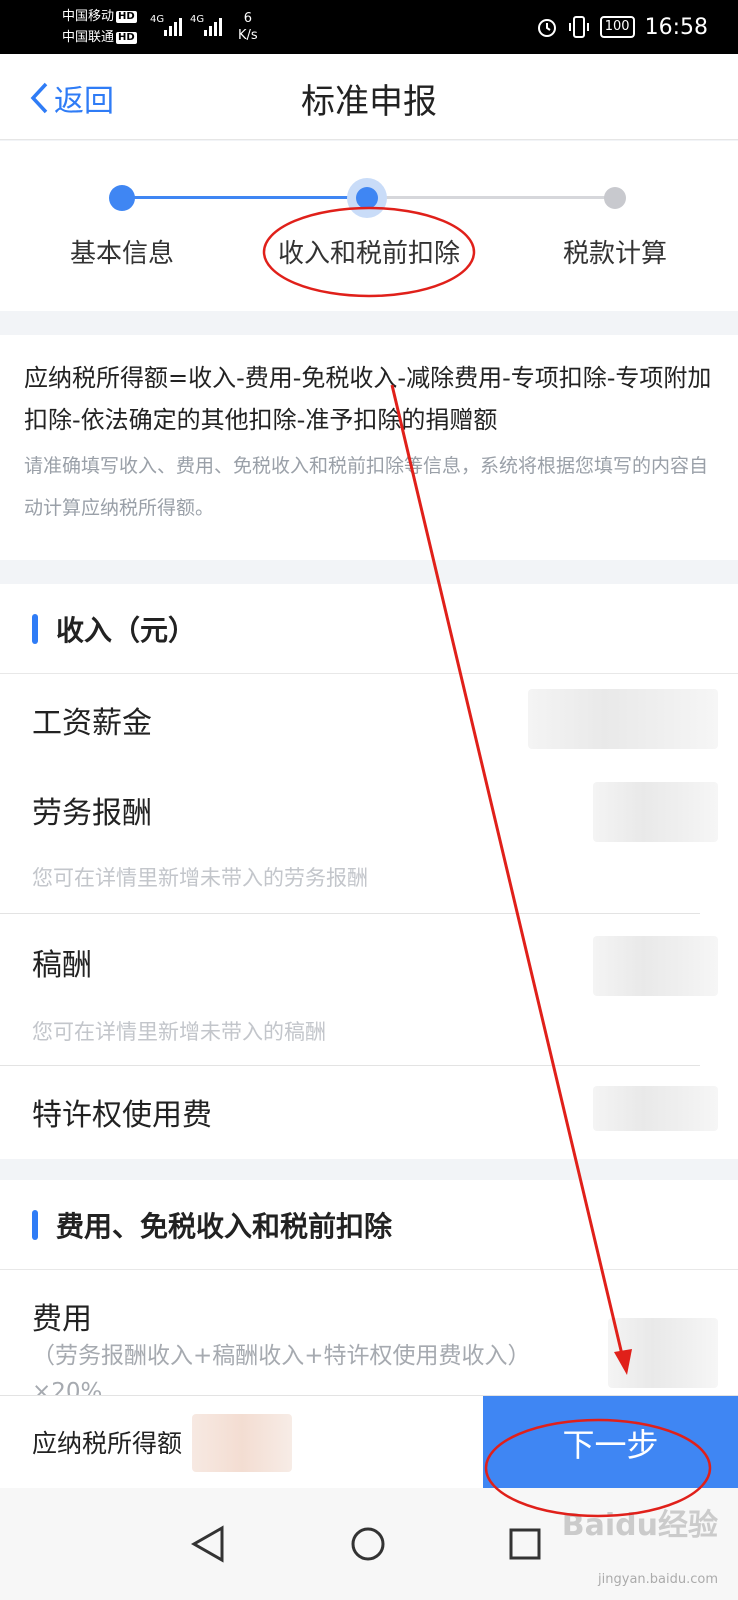 The height and width of the screenshot is (1600, 738). Describe the element at coordinates (179, 1032) in the screenshot. I see `row-hint: 您可在详情里新增未带入的稿酬` at that location.